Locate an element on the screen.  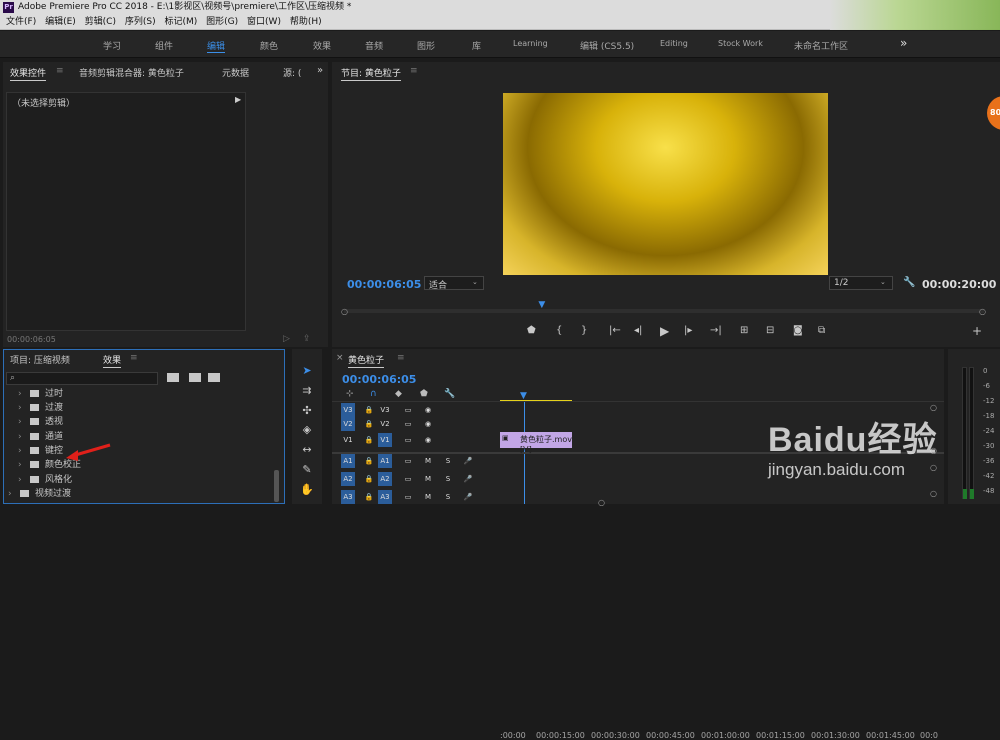
track-target-v3: V3 is located at coordinates (348, 410).